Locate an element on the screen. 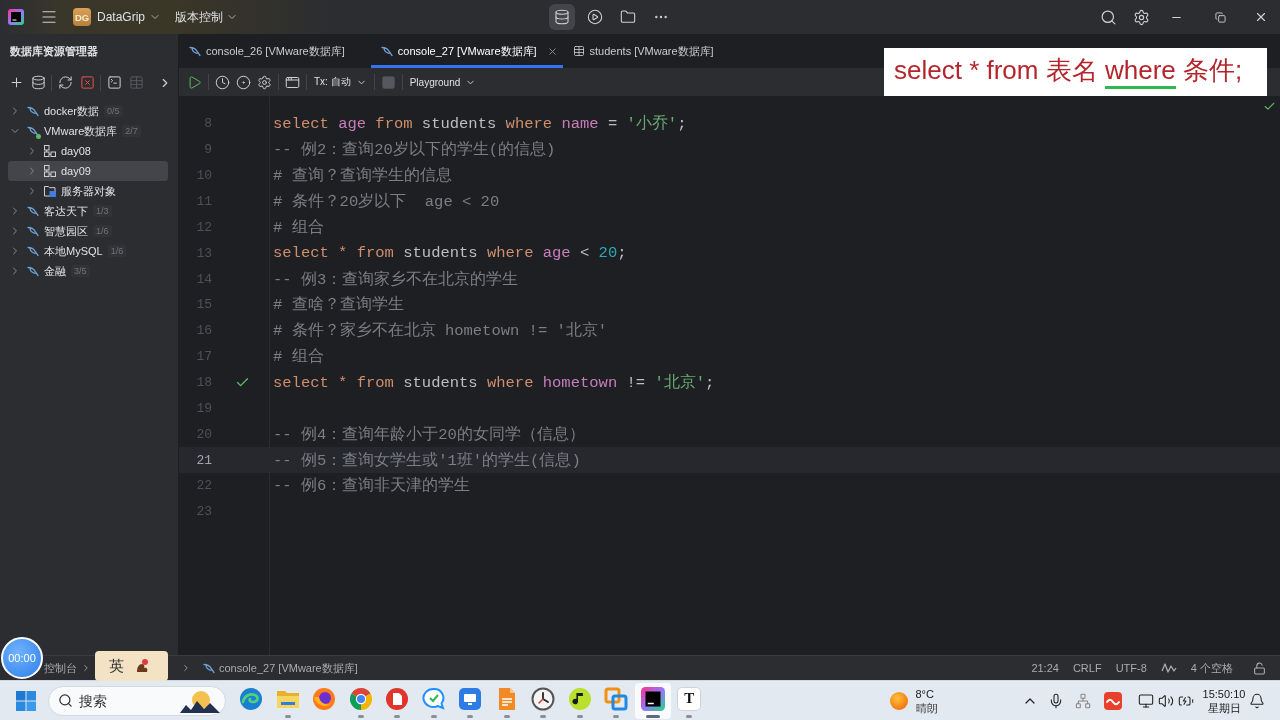 This screenshot has width=1280, height=720. square-x-icon is located at coordinates (87, 82).